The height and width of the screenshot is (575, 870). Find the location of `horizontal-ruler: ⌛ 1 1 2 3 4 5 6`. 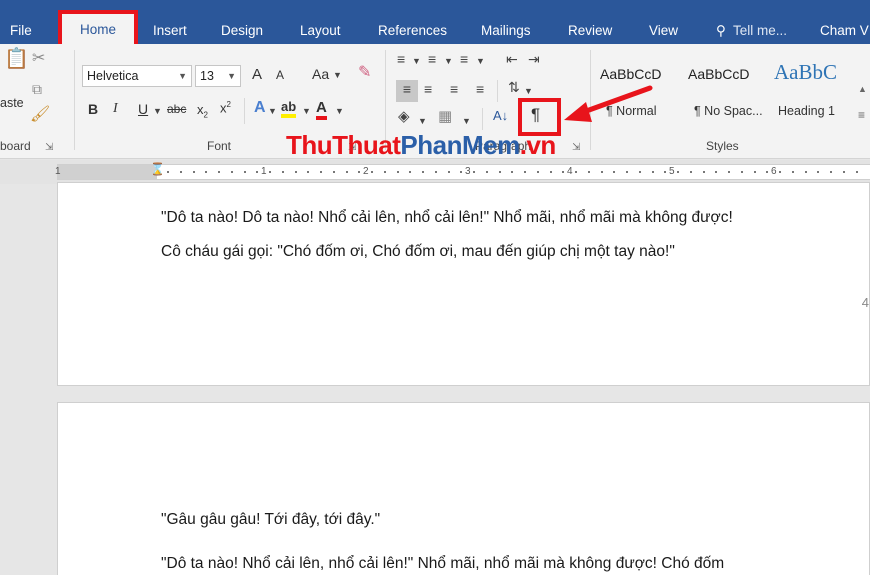

horizontal-ruler: ⌛ 1 1 2 3 4 5 6 is located at coordinates (435, 172).